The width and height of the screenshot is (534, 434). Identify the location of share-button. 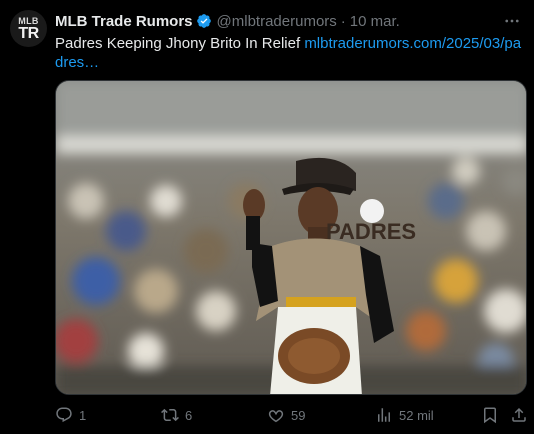
(519, 415).